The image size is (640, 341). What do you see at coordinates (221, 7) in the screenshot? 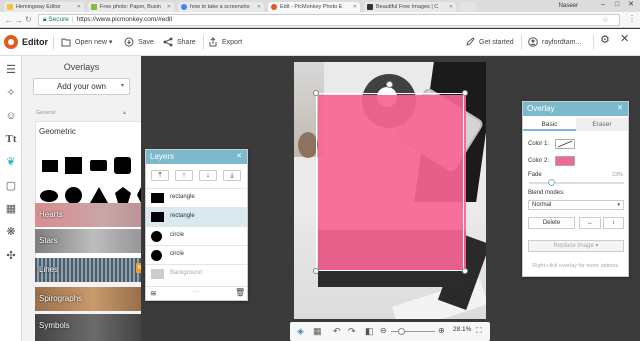
I see `browser-tab: how to take a screensho ✕` at bounding box center [221, 7].